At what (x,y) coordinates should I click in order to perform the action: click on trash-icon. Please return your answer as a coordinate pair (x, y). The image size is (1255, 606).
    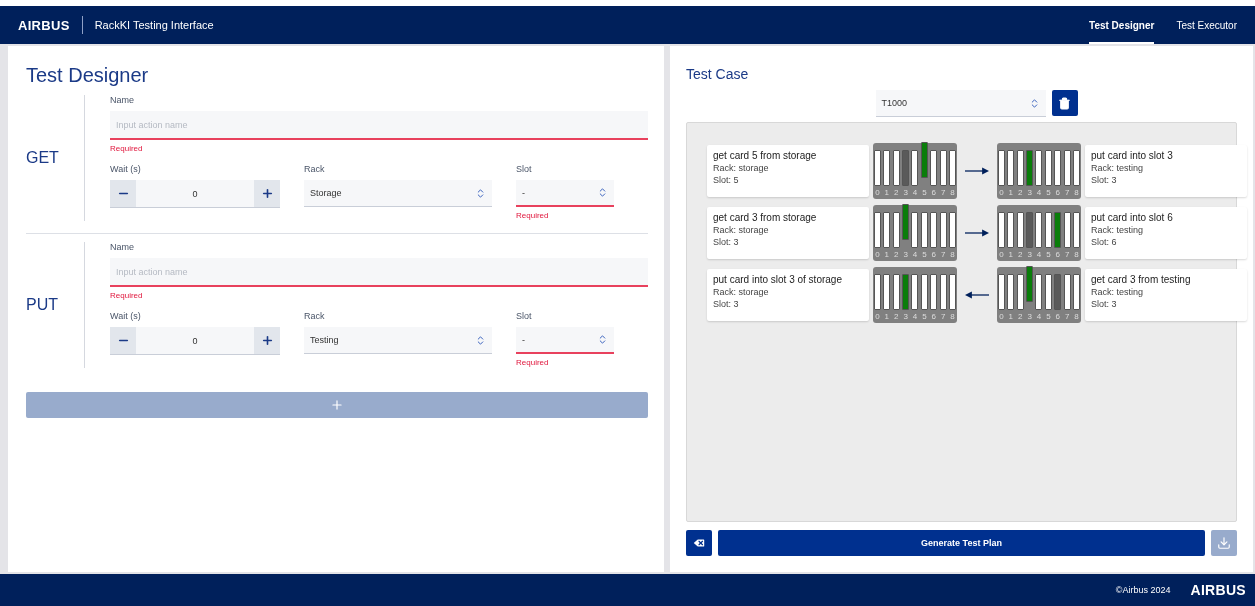
    Looking at the image, I should click on (1064, 103).